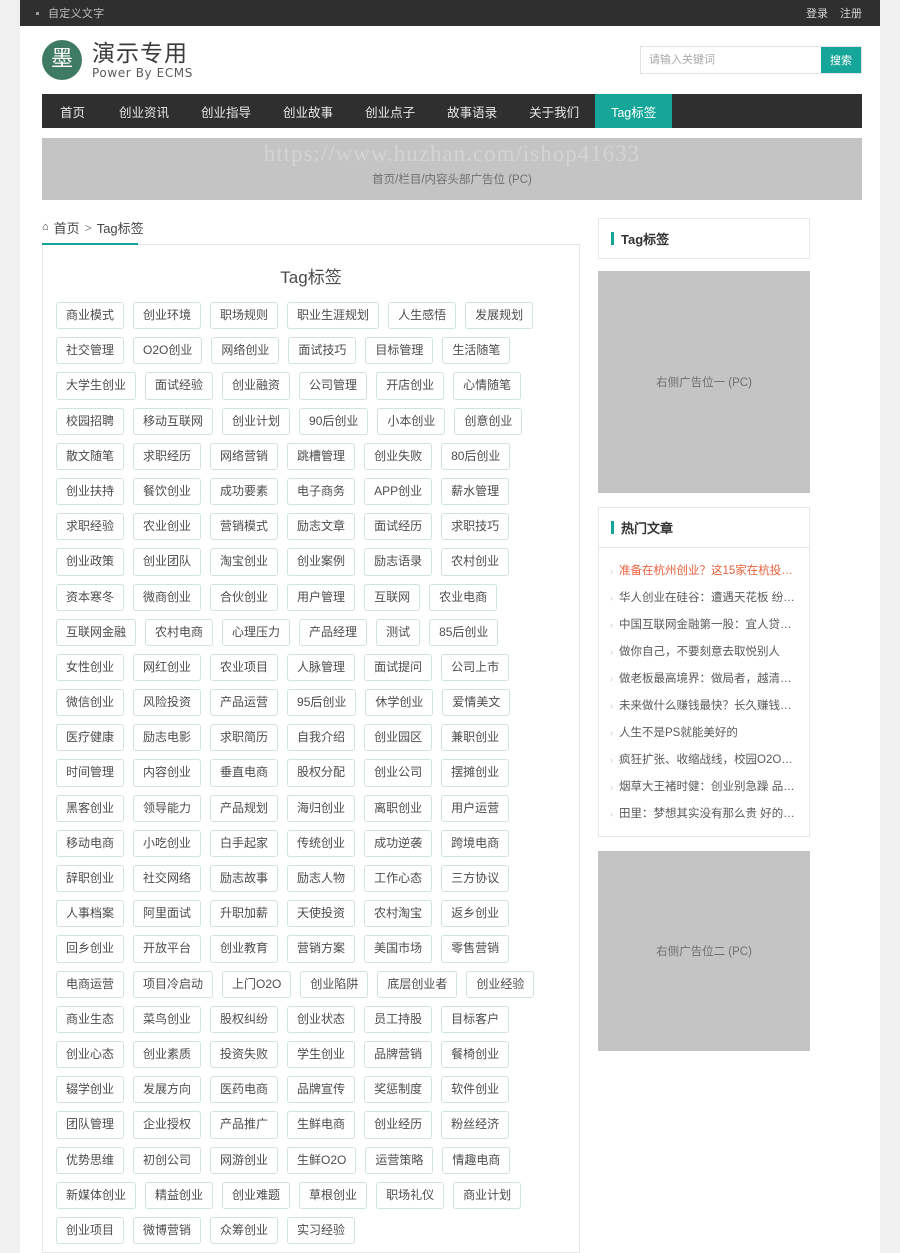 This screenshot has height=1253, width=900. I want to click on tag-link: 精益创业, so click(179, 1195).